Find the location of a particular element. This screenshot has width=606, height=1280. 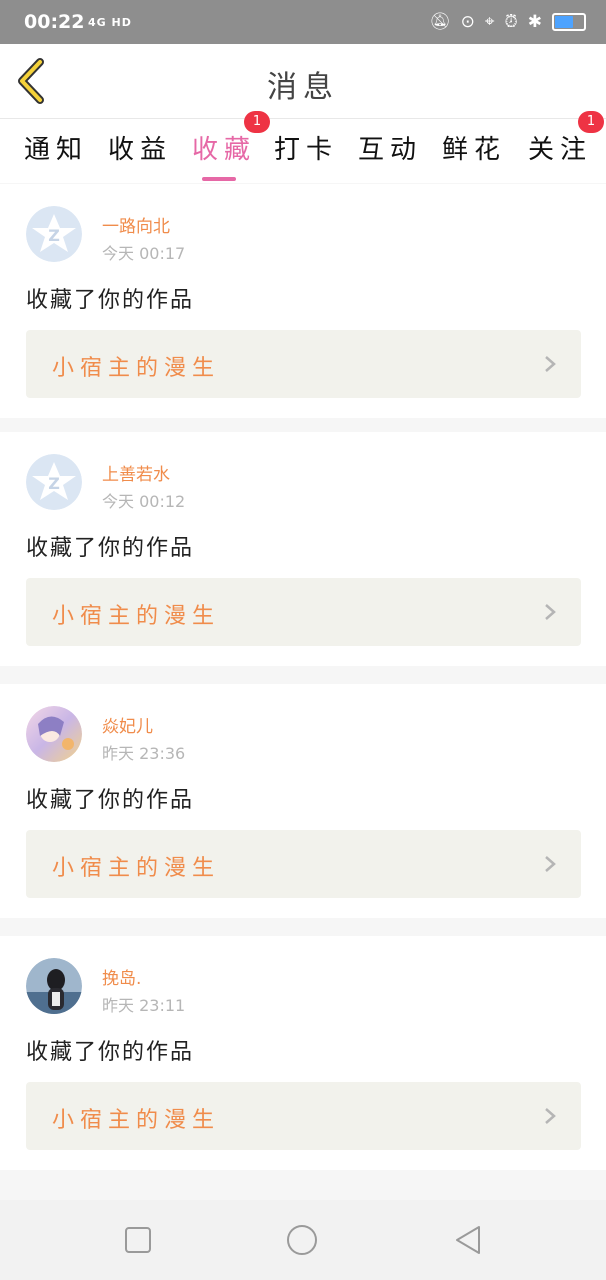

battery-icon is located at coordinates (569, 22).